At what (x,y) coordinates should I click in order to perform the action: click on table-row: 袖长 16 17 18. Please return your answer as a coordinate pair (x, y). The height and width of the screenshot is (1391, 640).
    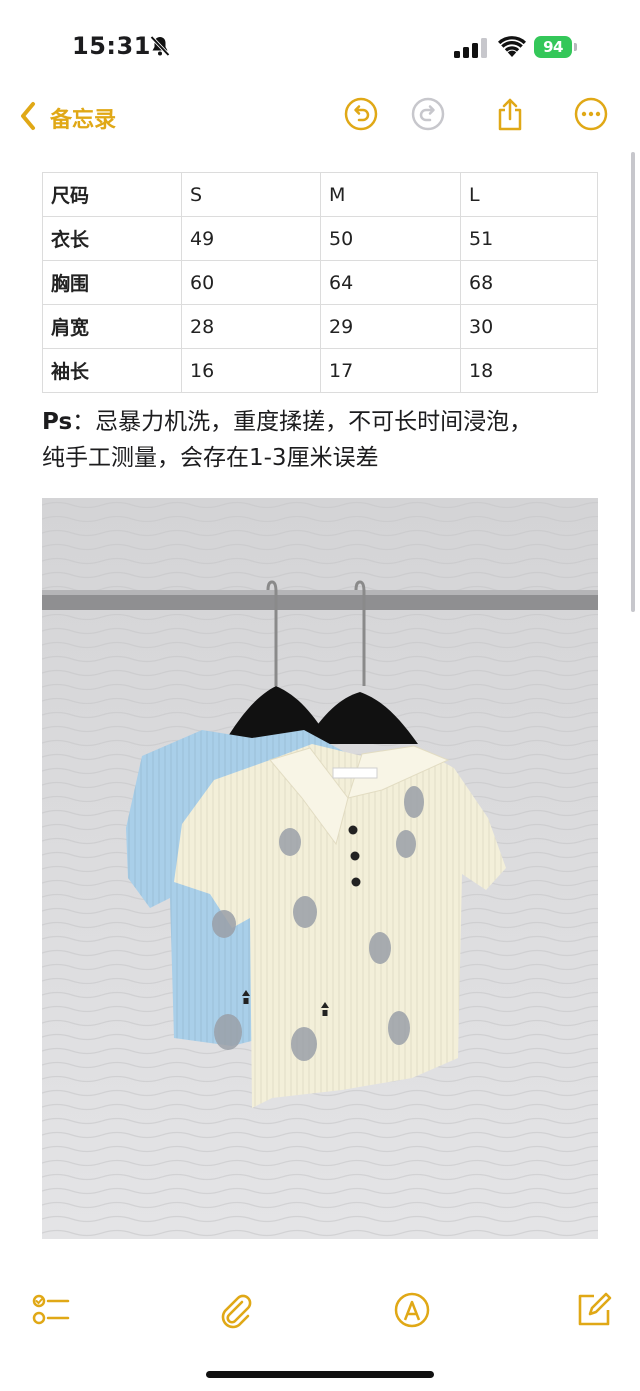
    Looking at the image, I should click on (320, 370).